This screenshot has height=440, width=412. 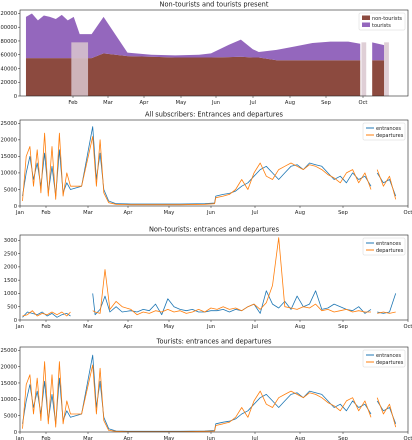 I want to click on y-tick-label: 2000, so click(x=10, y=268).